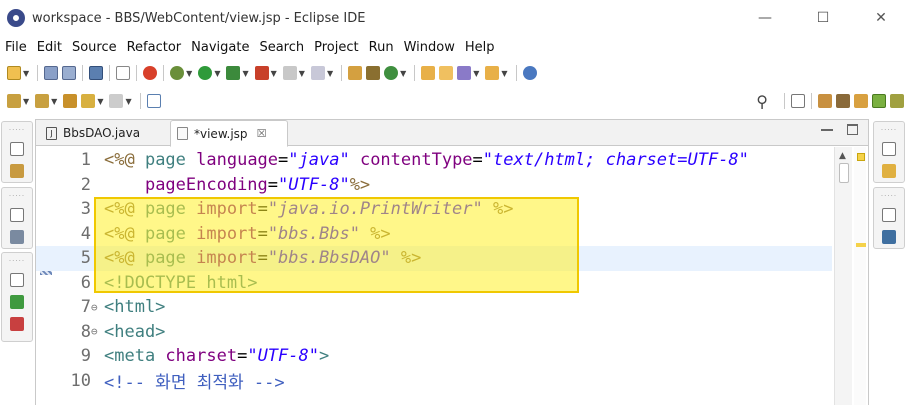  Describe the element at coordinates (765, 18) in the screenshot. I see `minimize-button: —` at that location.